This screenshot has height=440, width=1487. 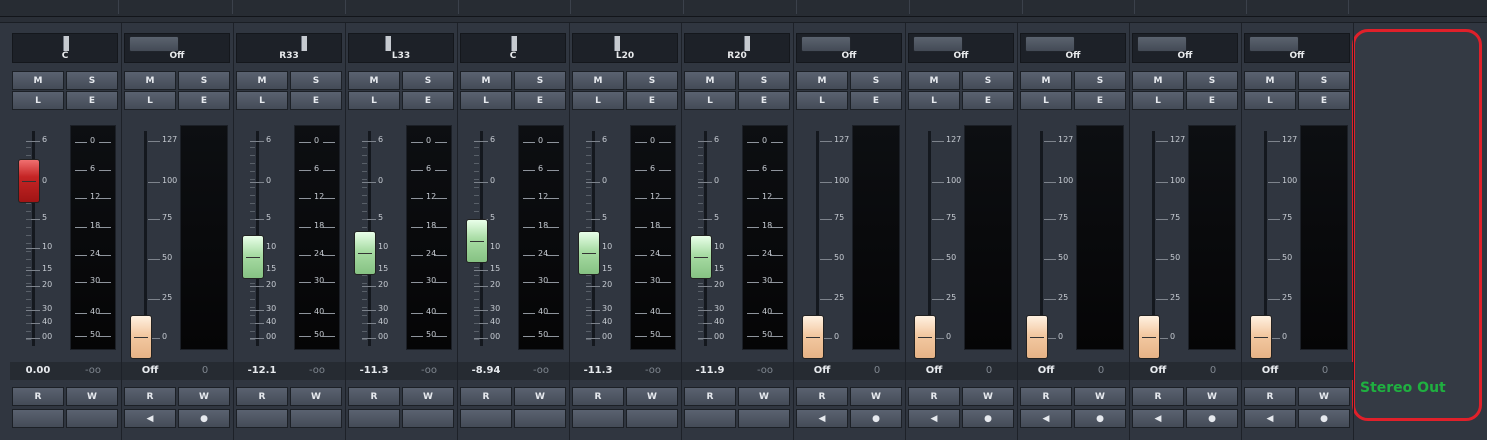 What do you see at coordinates (38, 370) in the screenshot?
I see `volume-value: 0.00` at bounding box center [38, 370].